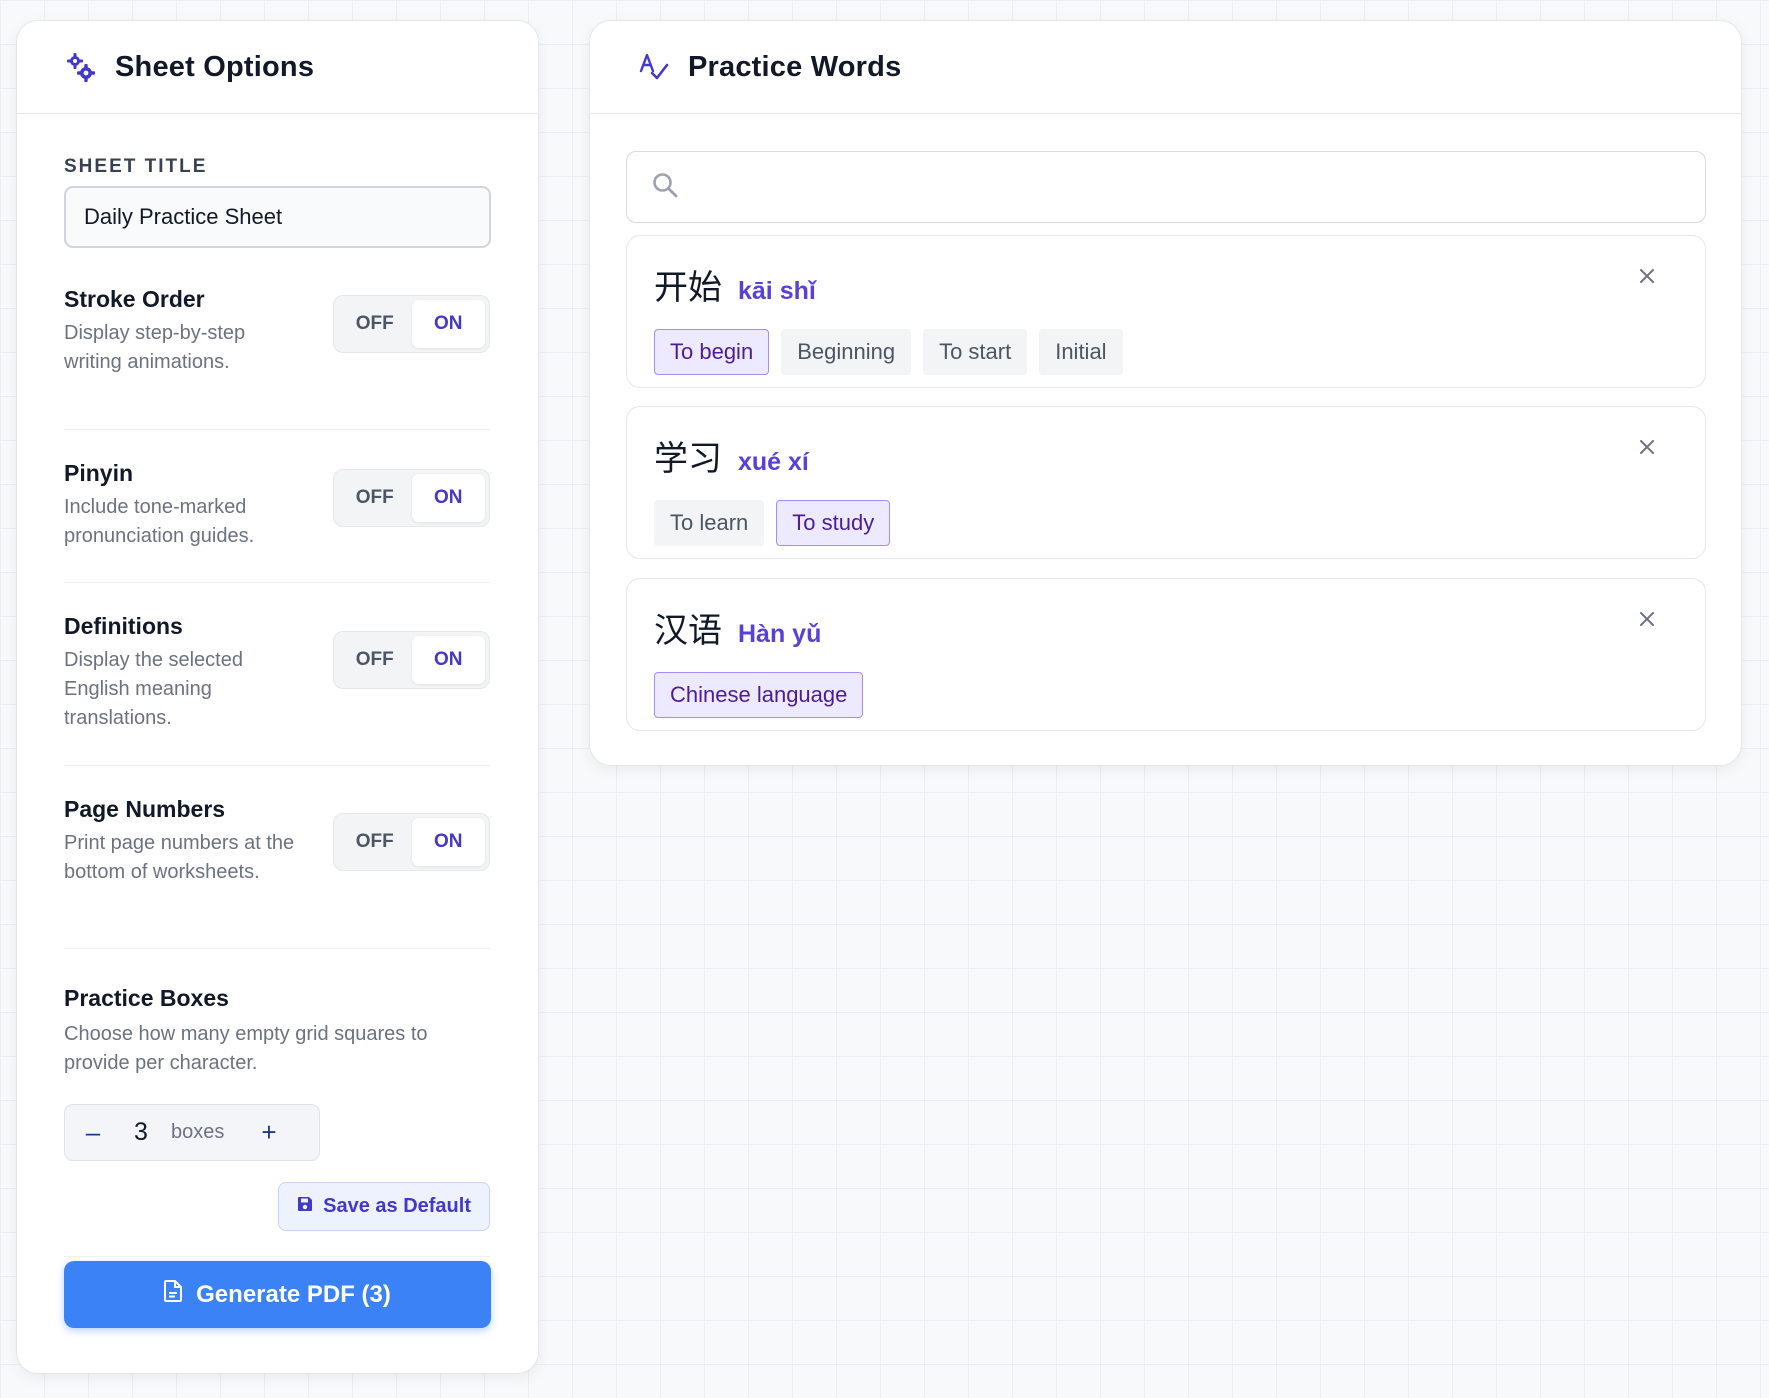 The image size is (1769, 1398). Describe the element at coordinates (155, 347) in the screenshot. I see `option-description: Display step-by-step writing animations.` at that location.